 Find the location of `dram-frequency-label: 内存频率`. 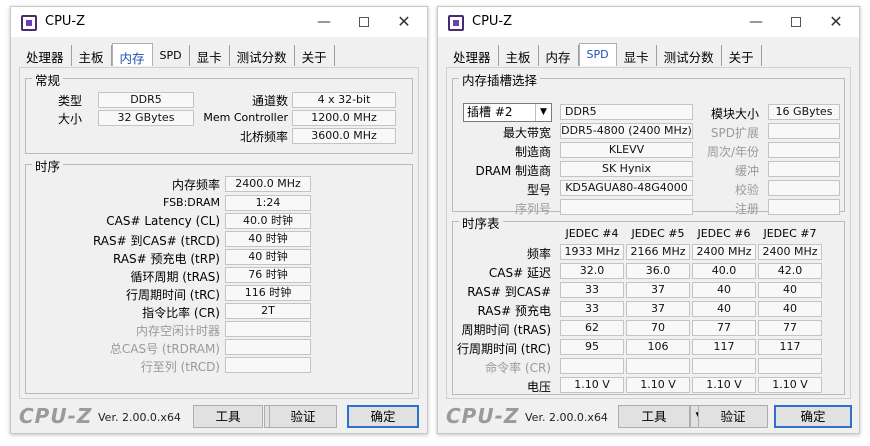

dram-frequency-label: 内存频率 is located at coordinates (195, 185).